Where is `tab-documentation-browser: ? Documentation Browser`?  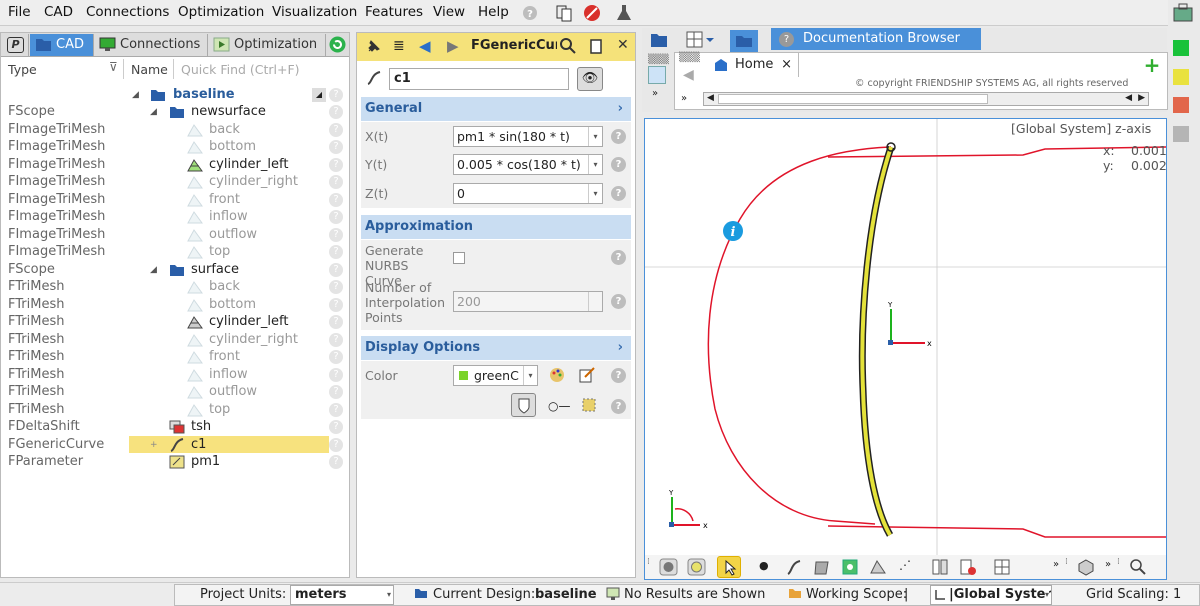
tab-documentation-browser: ? Documentation Browser is located at coordinates (876, 39).